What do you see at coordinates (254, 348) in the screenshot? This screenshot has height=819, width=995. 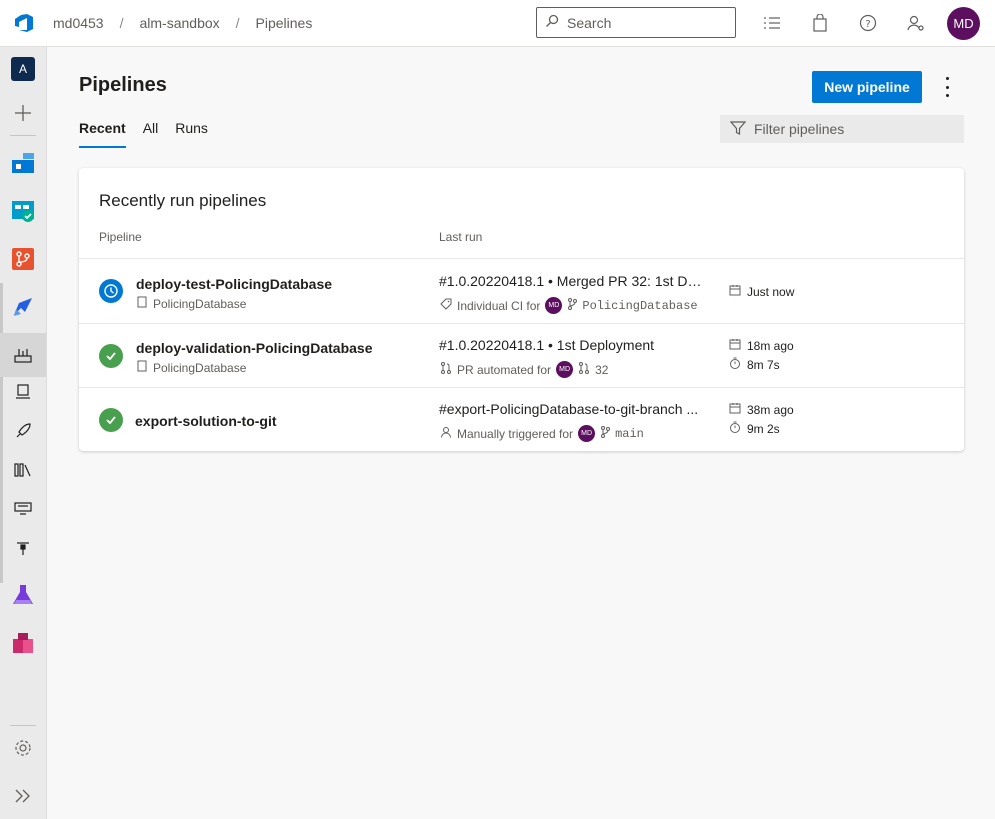 I see `pipeline-name: deploy-validation-PolicingDatabase` at bounding box center [254, 348].